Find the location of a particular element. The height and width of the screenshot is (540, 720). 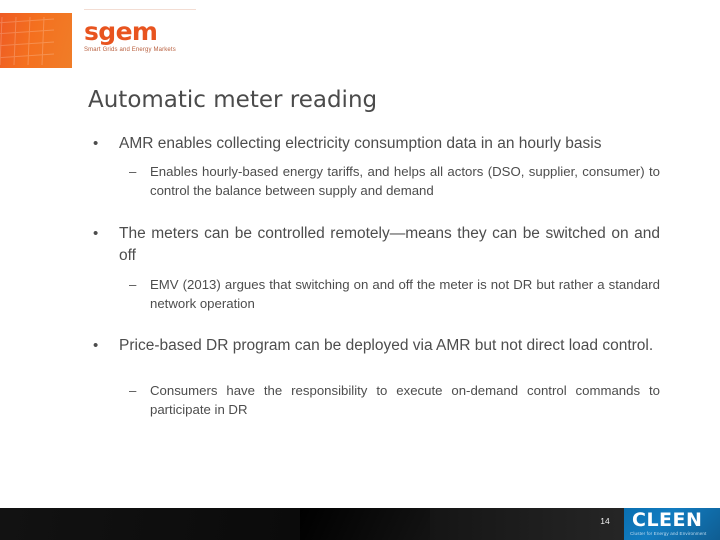

sgem-tagline: Smart Grids and Energy Markets is located at coordinates (130, 50).